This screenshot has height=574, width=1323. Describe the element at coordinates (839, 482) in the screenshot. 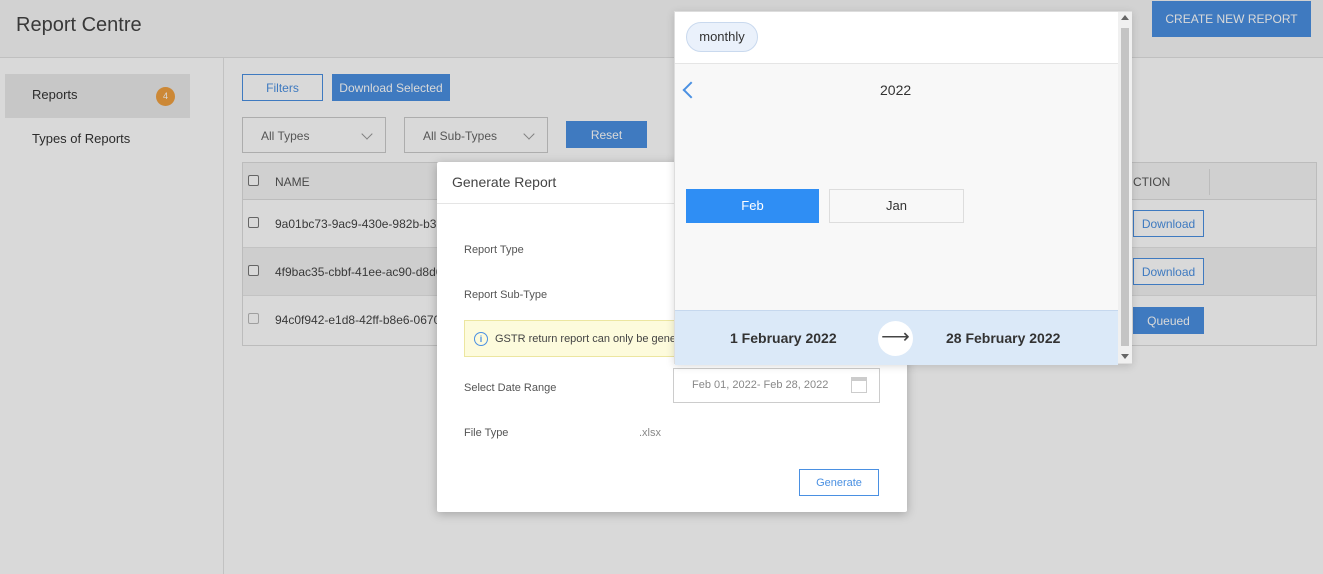

I see `generate-button: Generate` at that location.